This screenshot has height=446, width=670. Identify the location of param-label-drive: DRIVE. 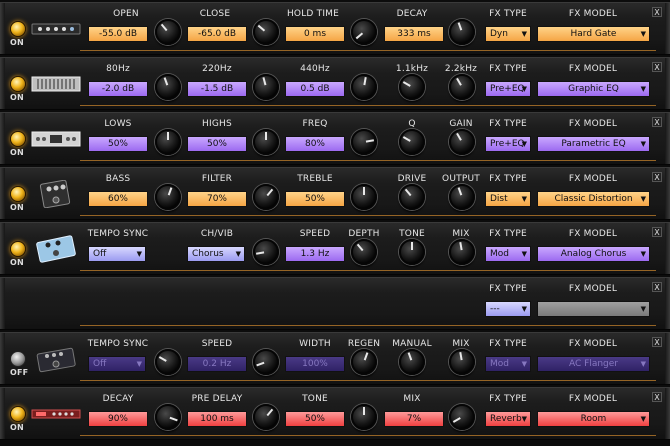
(412, 179).